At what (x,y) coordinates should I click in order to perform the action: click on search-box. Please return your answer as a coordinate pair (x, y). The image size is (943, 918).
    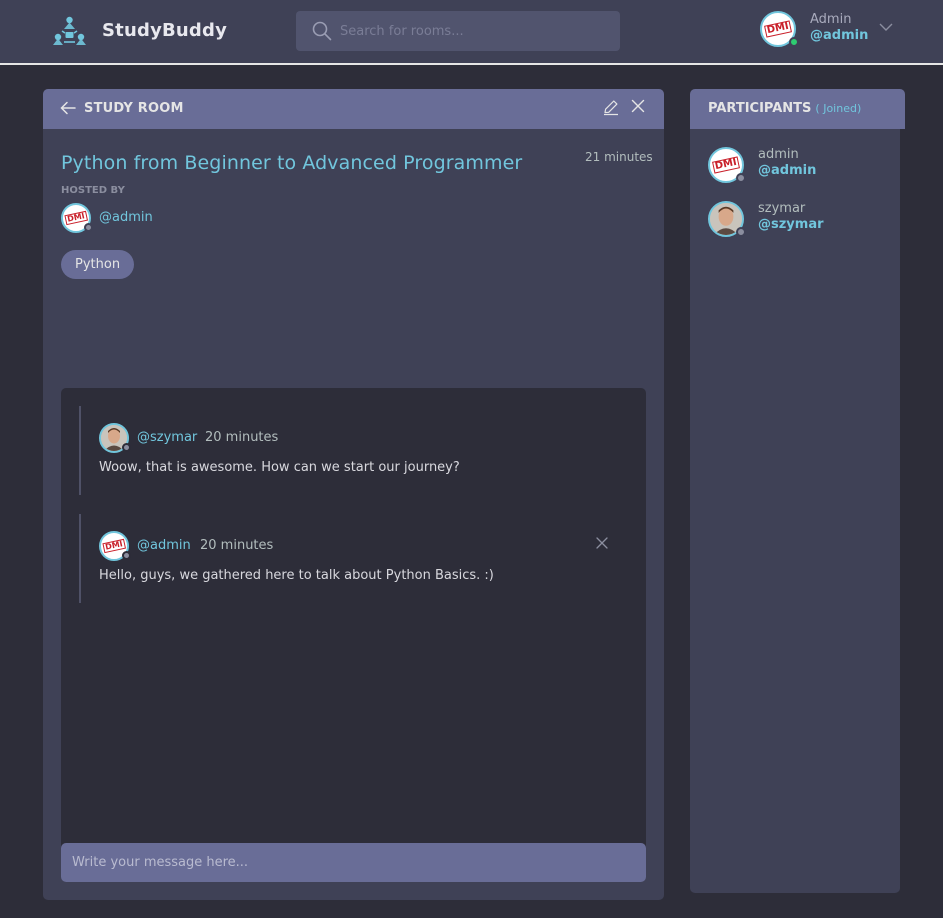
    Looking at the image, I should click on (458, 31).